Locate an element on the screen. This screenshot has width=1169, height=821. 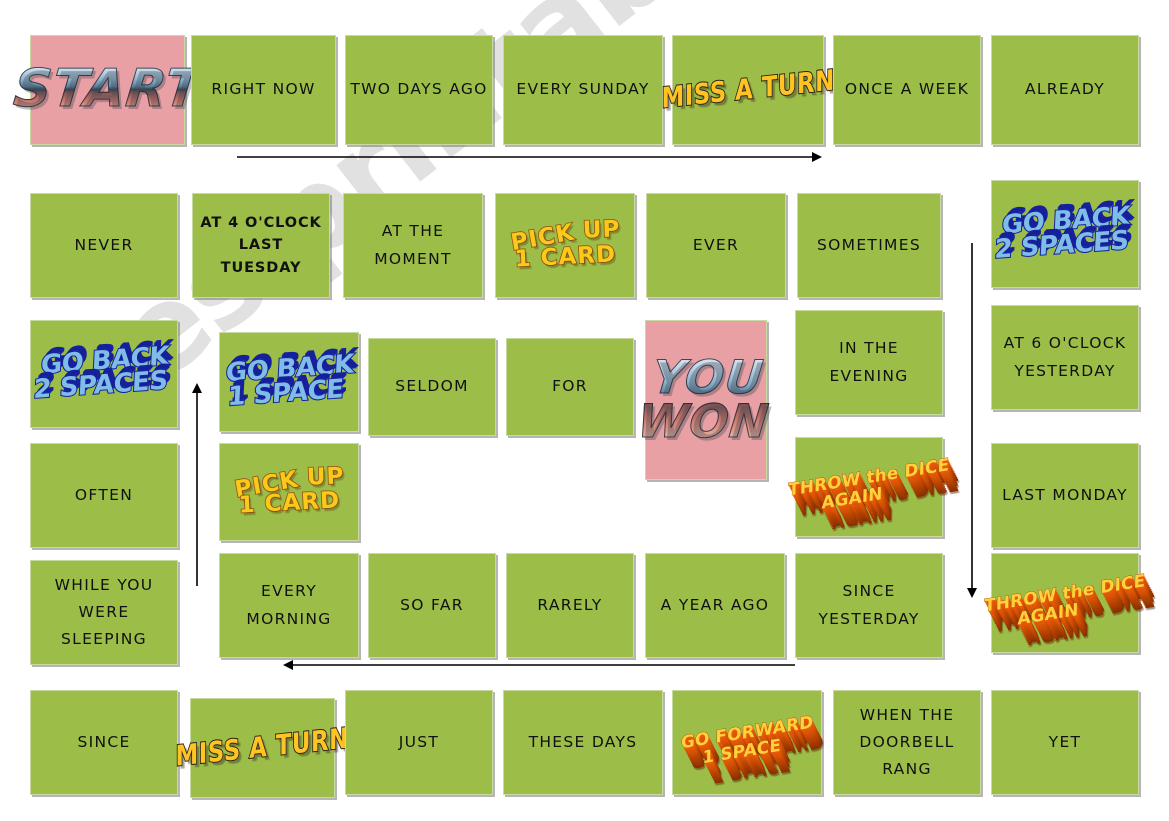
board-tile-never: NEVER is located at coordinates (104, 245).